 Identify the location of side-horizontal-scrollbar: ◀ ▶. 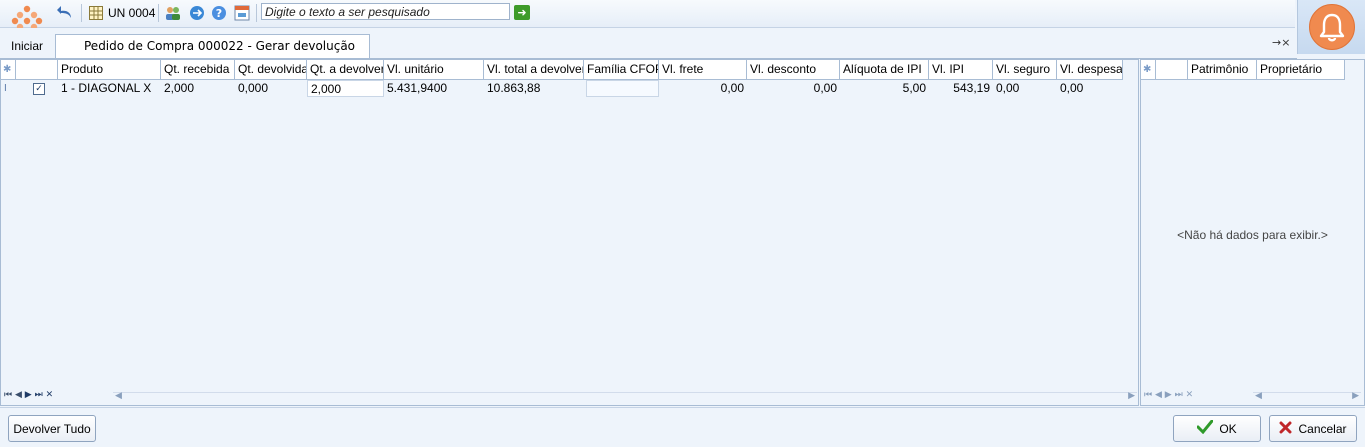
(1307, 397).